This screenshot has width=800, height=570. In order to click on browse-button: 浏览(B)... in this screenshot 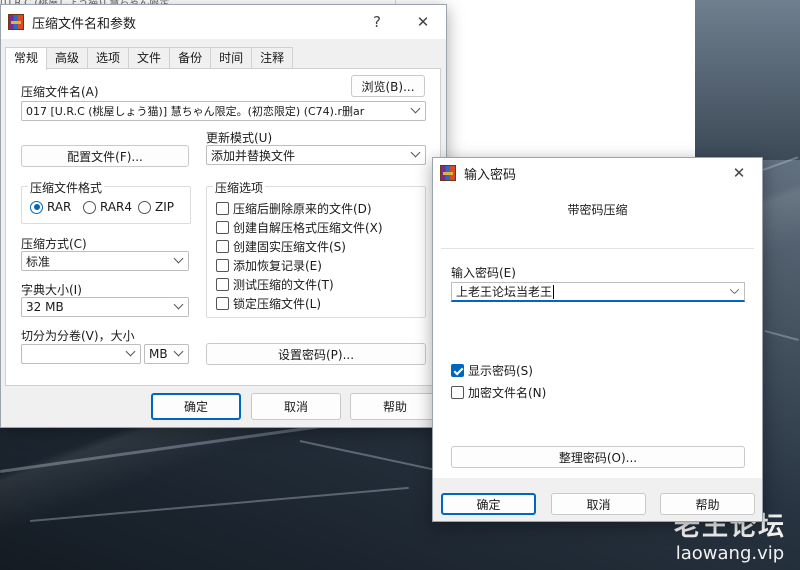, I will do `click(388, 86)`.